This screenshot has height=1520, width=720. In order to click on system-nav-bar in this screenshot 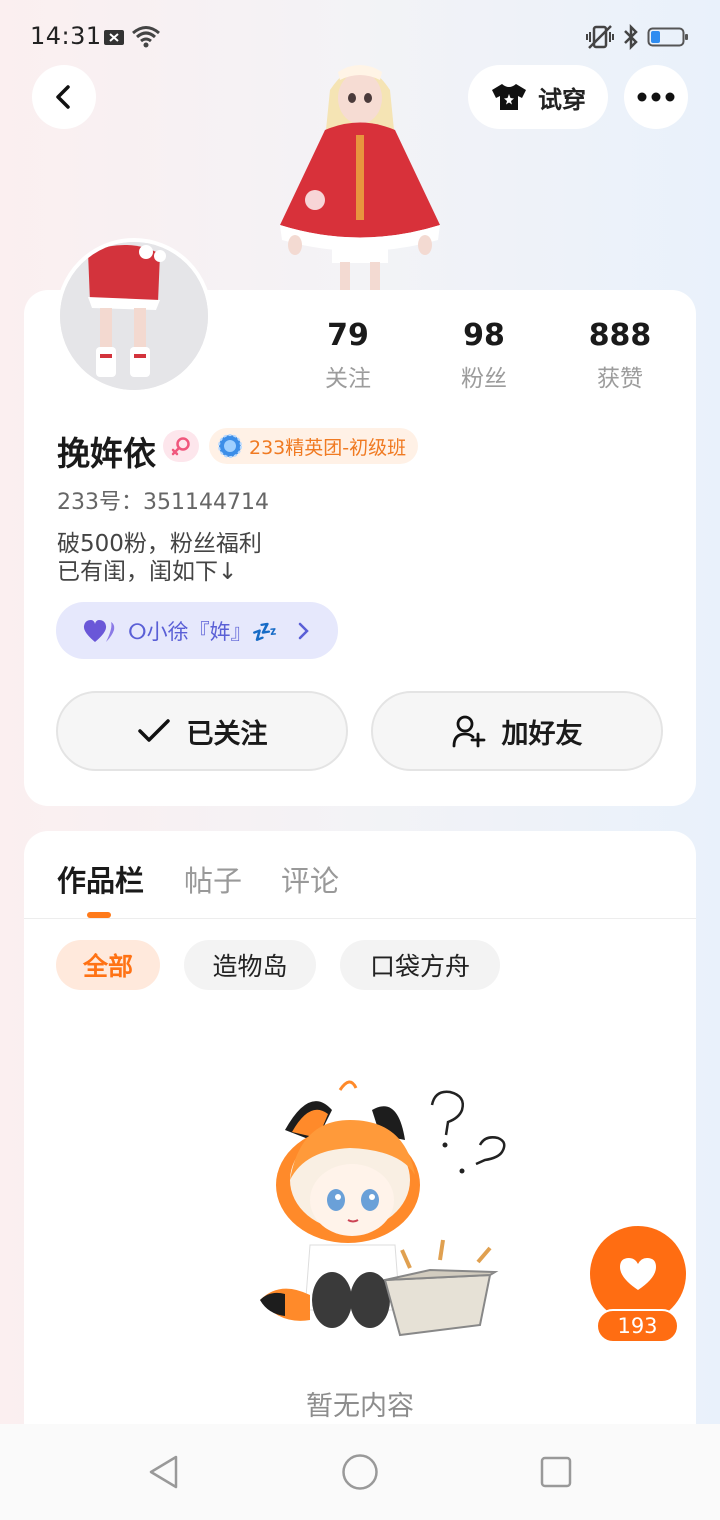, I will do `click(360, 1472)`.